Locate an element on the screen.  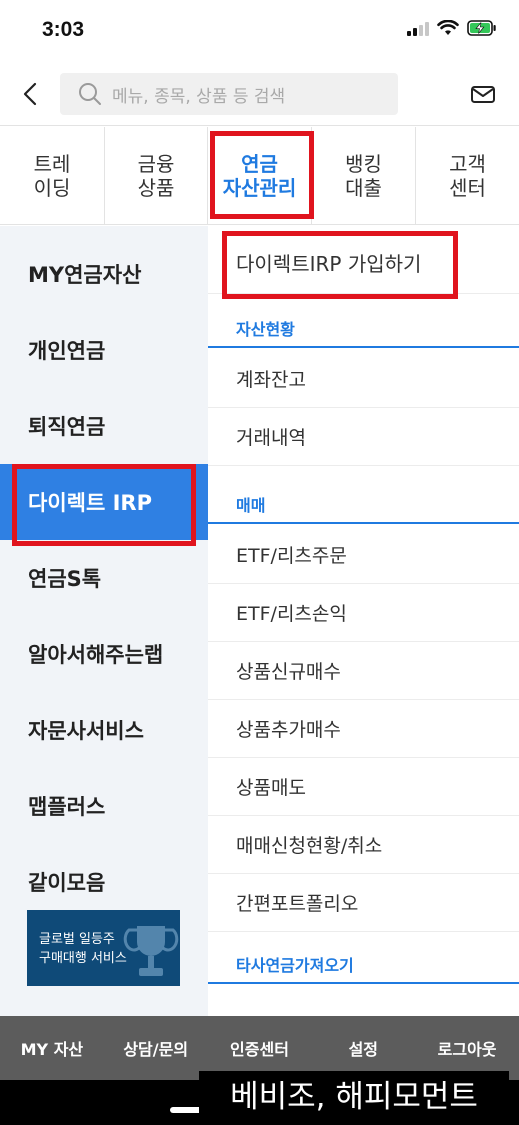
sidebar-item-label: 다이렉트 IRP is located at coordinates (90, 503).